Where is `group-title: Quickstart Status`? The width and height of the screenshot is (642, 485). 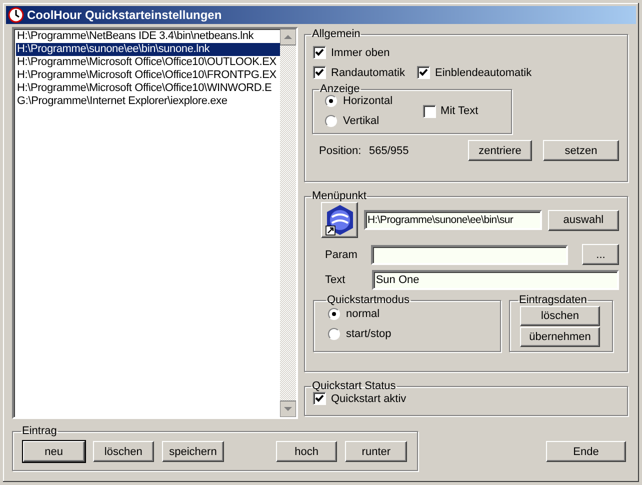
group-title: Quickstart Status is located at coordinates (354, 386).